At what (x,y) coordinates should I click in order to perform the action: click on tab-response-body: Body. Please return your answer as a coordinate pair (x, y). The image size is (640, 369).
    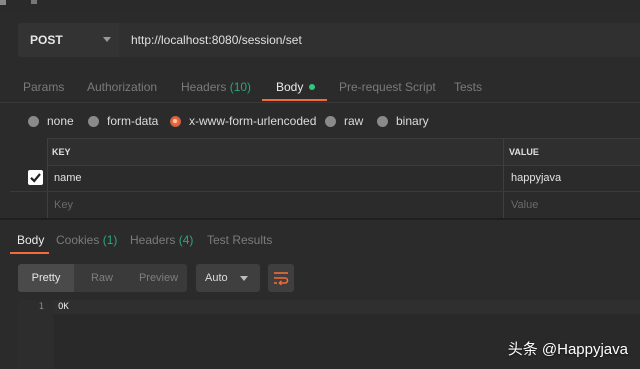
    Looking at the image, I should click on (30, 240).